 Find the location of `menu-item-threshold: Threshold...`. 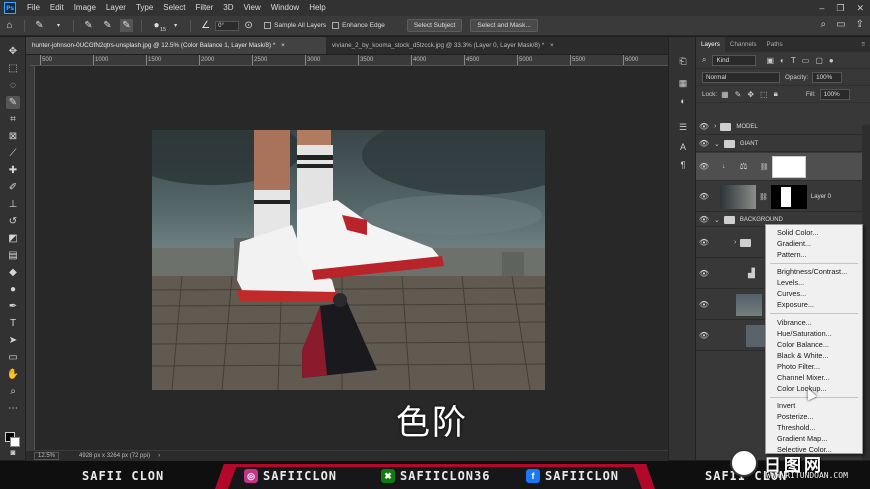

menu-item-threshold: Threshold... is located at coordinates (796, 427).